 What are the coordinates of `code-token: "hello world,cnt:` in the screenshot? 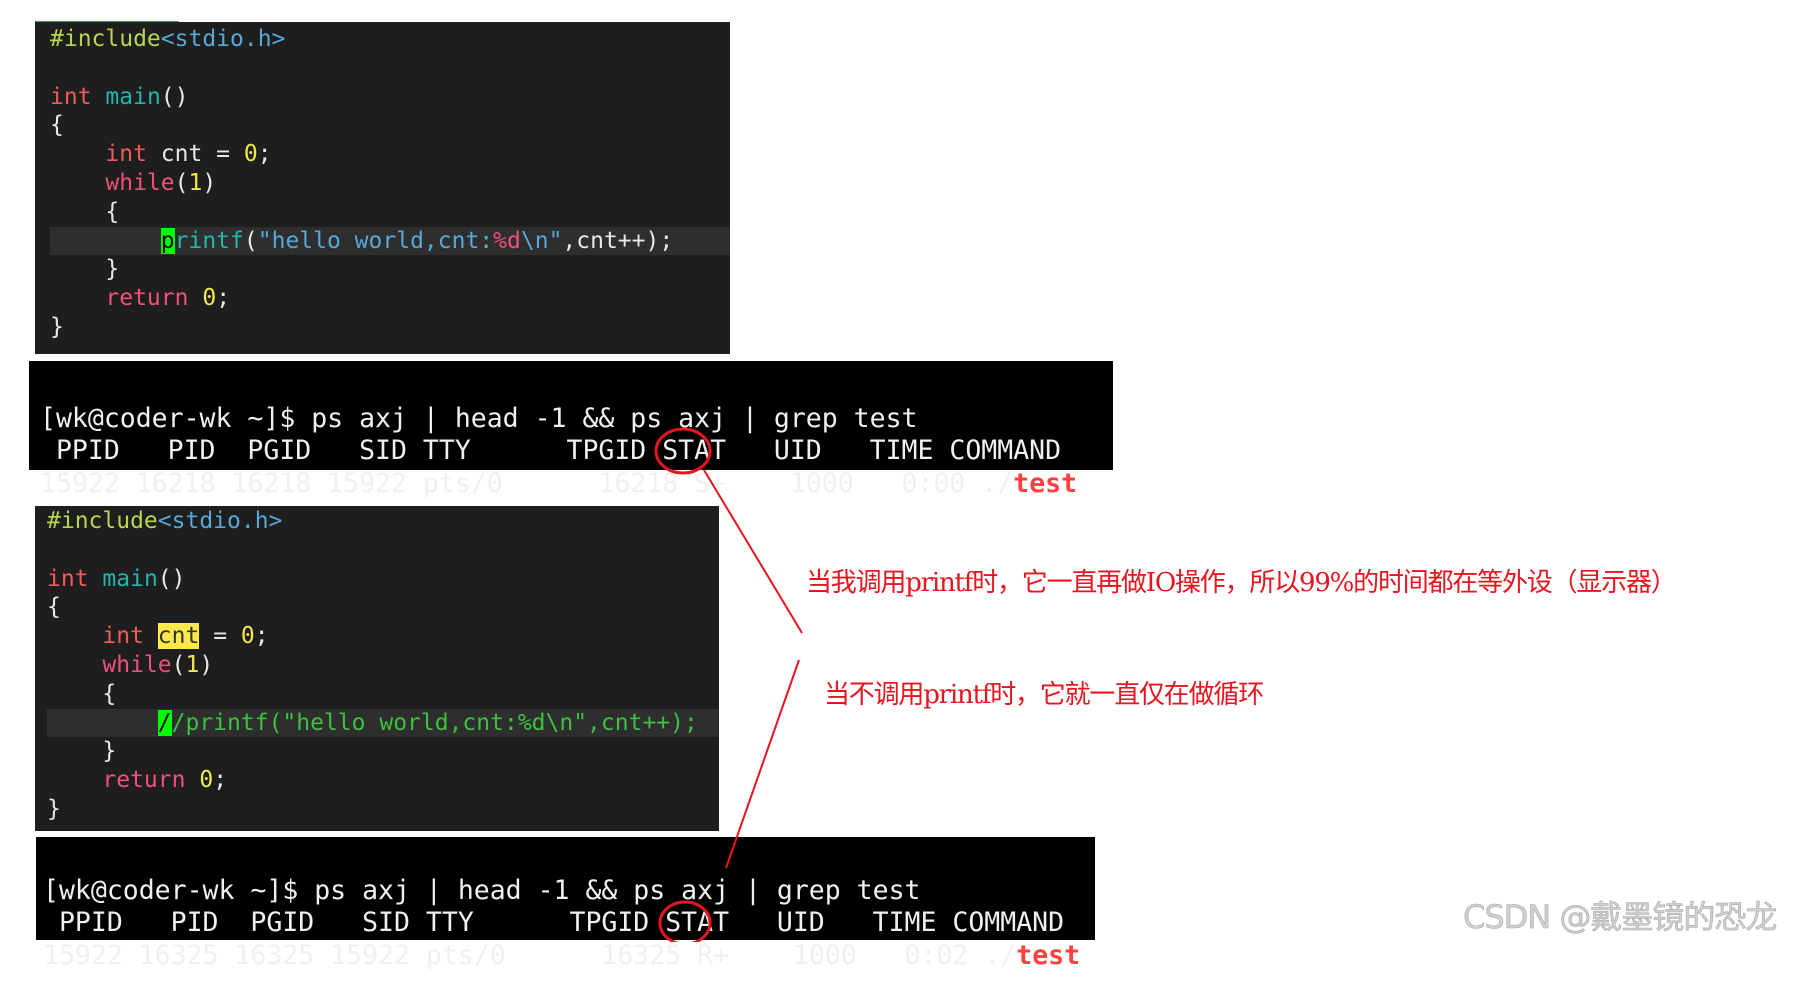 It's located at (375, 240).